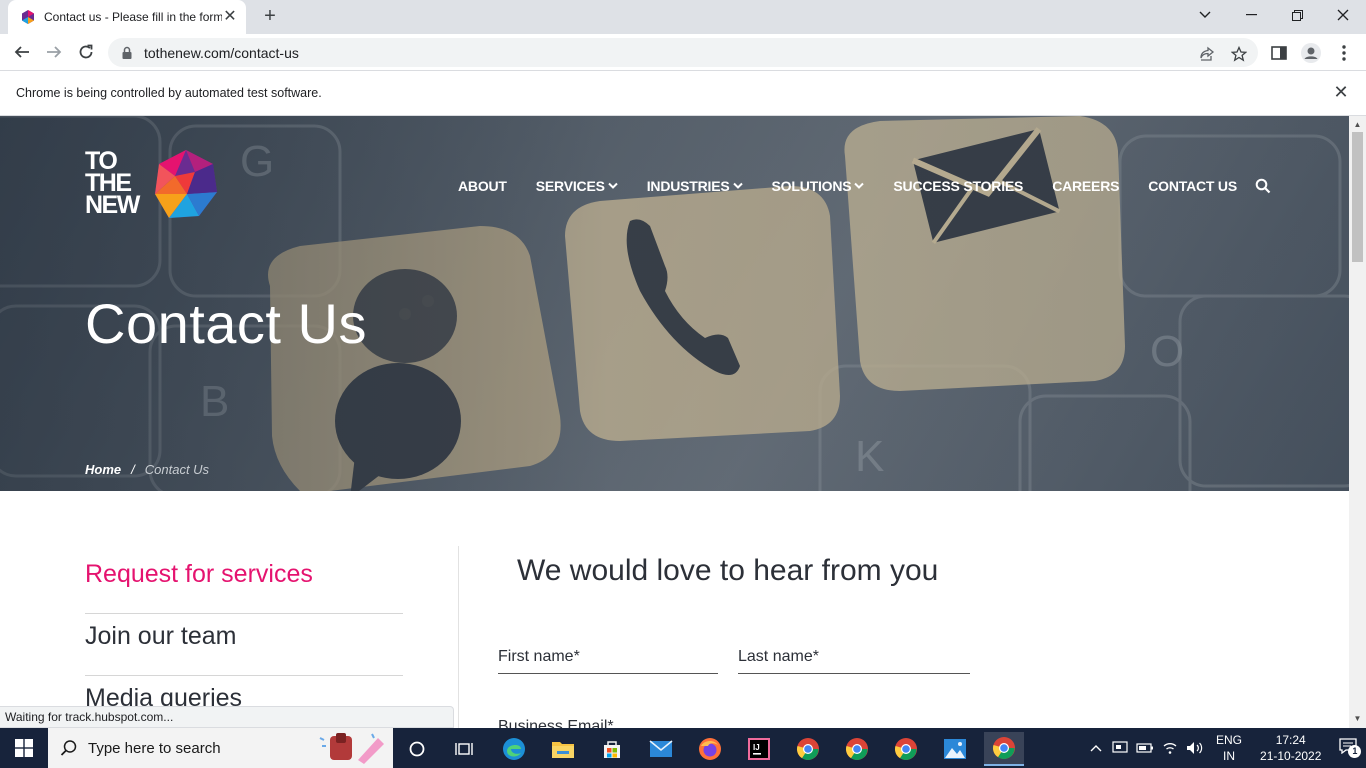 This screenshot has width=1366, height=768. What do you see at coordinates (226, 323) in the screenshot?
I see `page-title: Contact Us` at bounding box center [226, 323].